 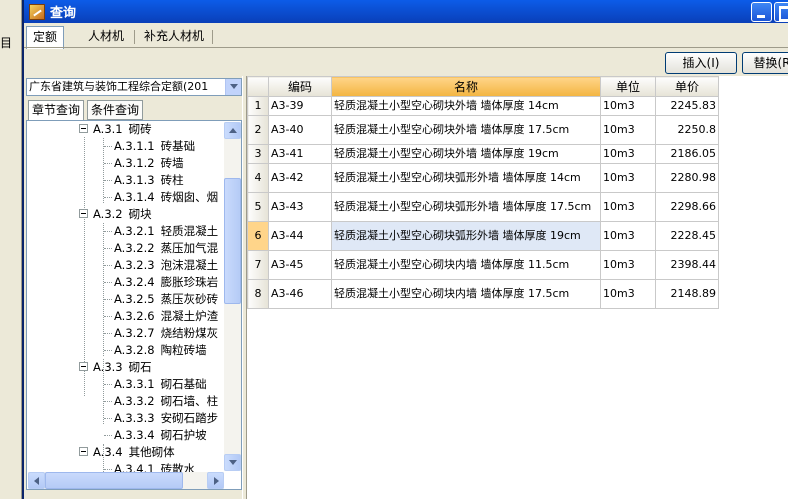 I want to click on tree-node: A.3.3.1 砌石基础, so click(x=155, y=384).